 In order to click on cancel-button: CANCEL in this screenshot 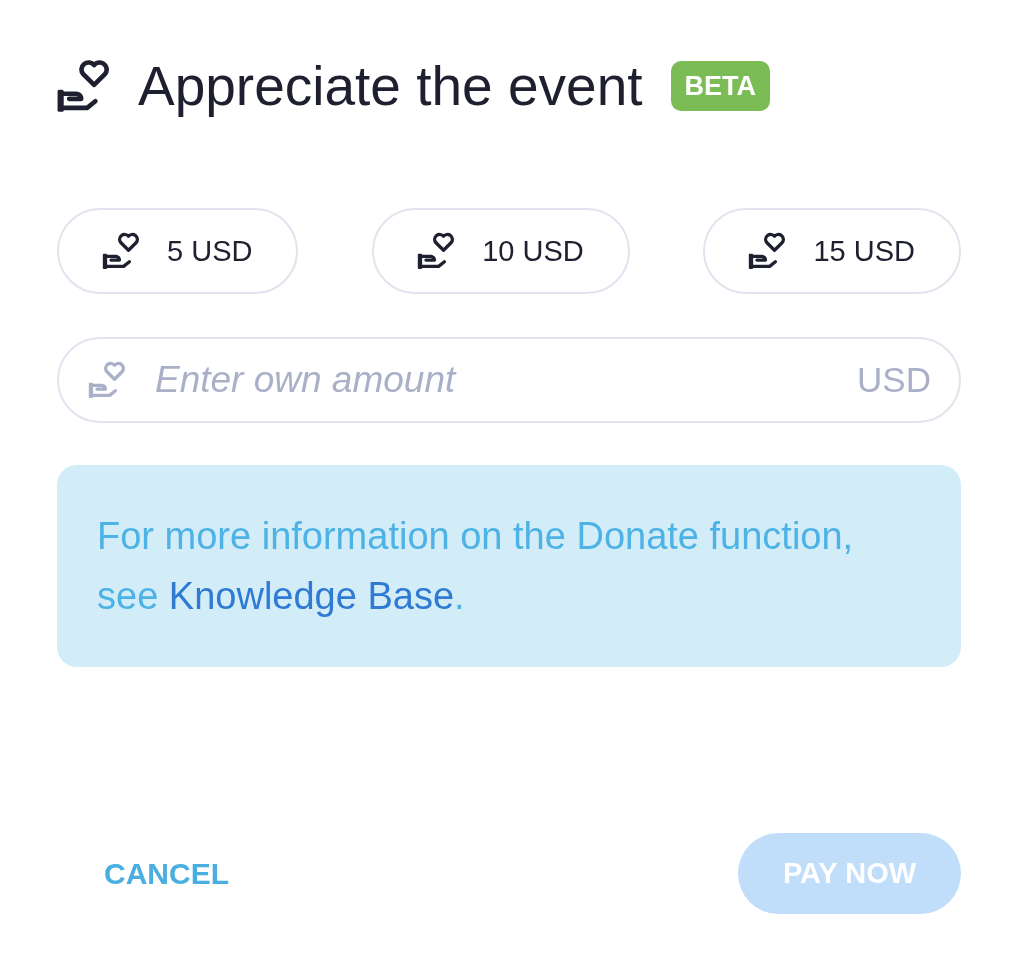, I will do `click(166, 873)`.